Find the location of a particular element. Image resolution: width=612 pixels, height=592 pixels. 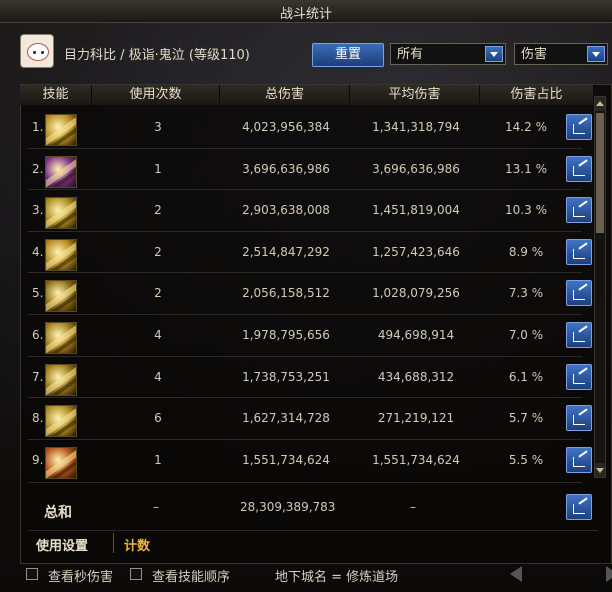

filter-select-value: 所有 is located at coordinates (410, 54).